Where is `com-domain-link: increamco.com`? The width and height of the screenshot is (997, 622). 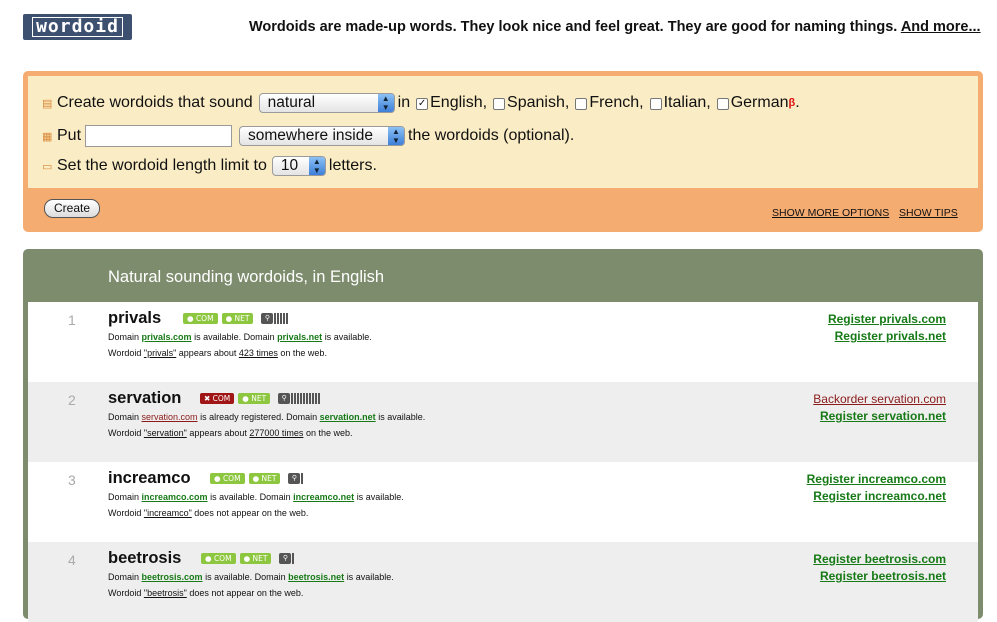 com-domain-link: increamco.com is located at coordinates (175, 497).